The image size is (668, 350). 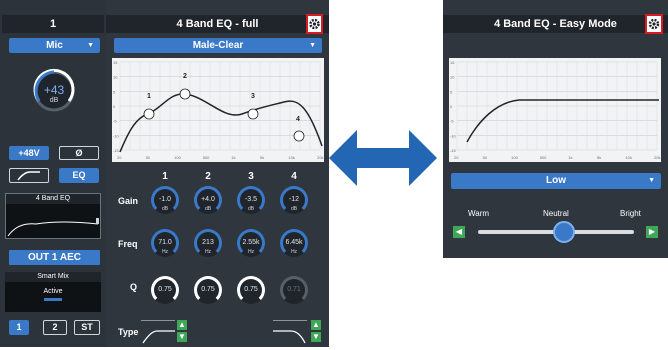 I want to click on slider-step-left: ◀, so click(x=459, y=232).